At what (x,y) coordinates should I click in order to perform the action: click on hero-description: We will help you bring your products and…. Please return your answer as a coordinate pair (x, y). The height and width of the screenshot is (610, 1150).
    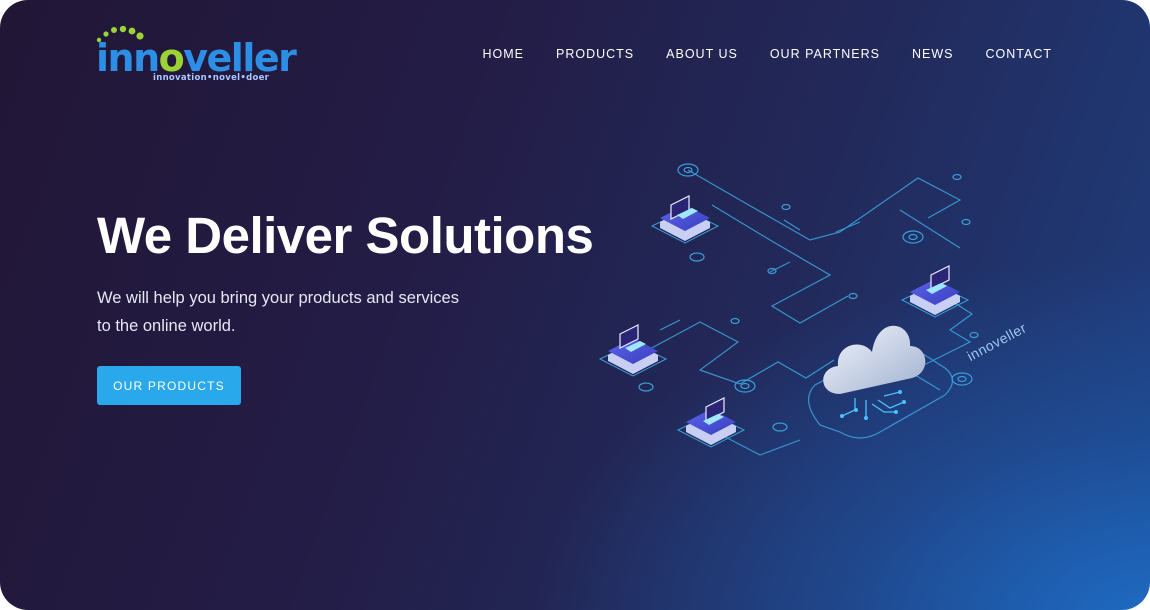
    Looking at the image, I should click on (307, 312).